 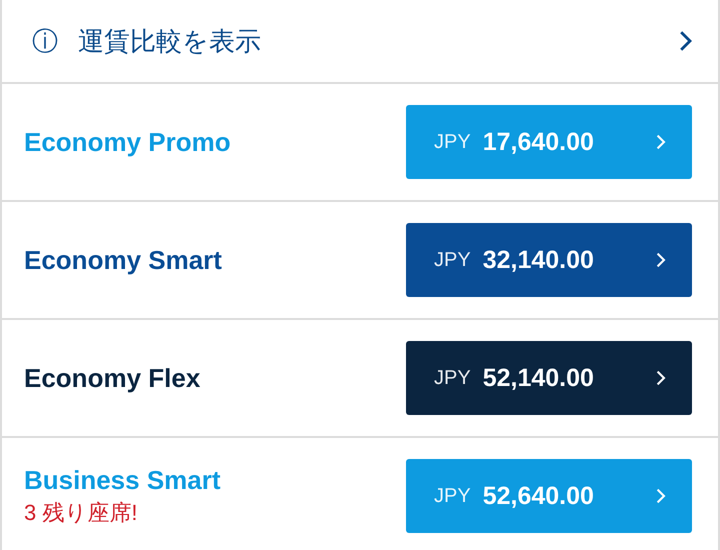 I want to click on info-icon: ⓘ, so click(x=45, y=41).